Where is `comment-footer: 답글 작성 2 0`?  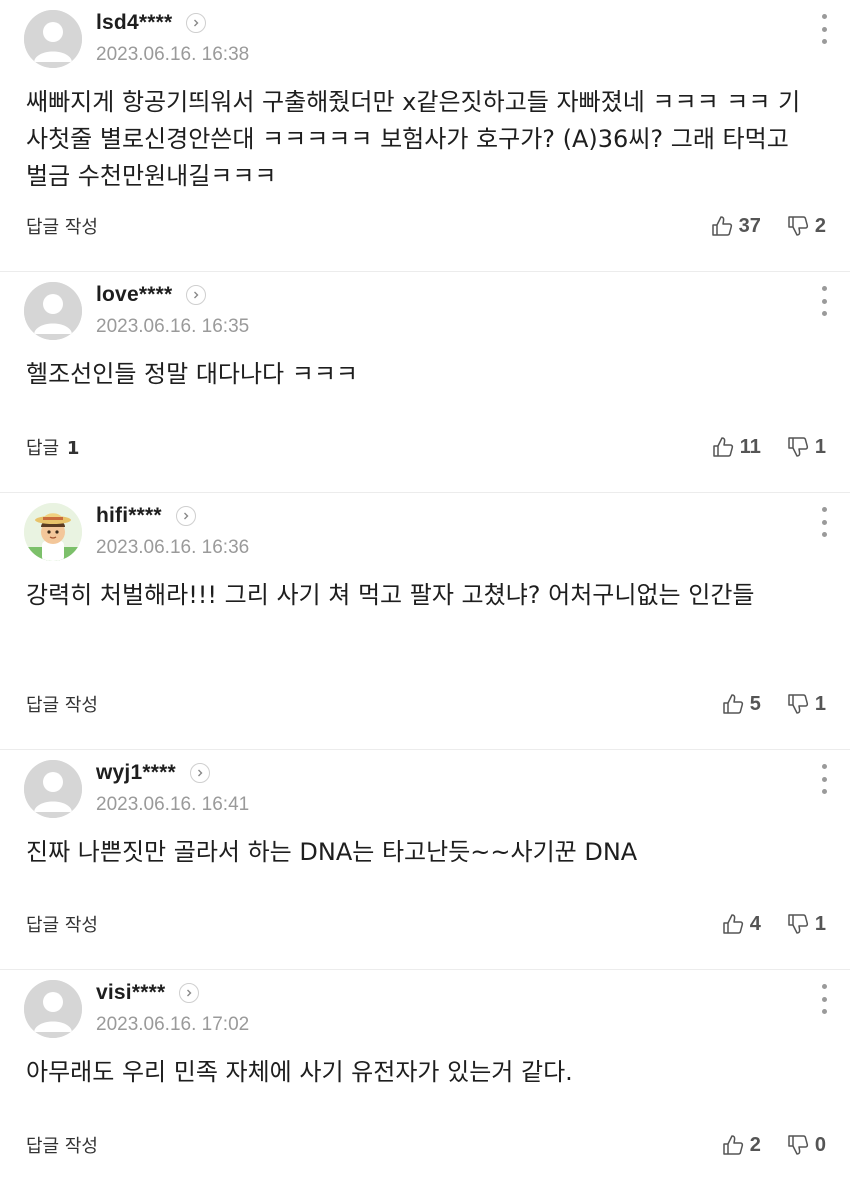 comment-footer: 답글 작성 2 0 is located at coordinates (426, 1145).